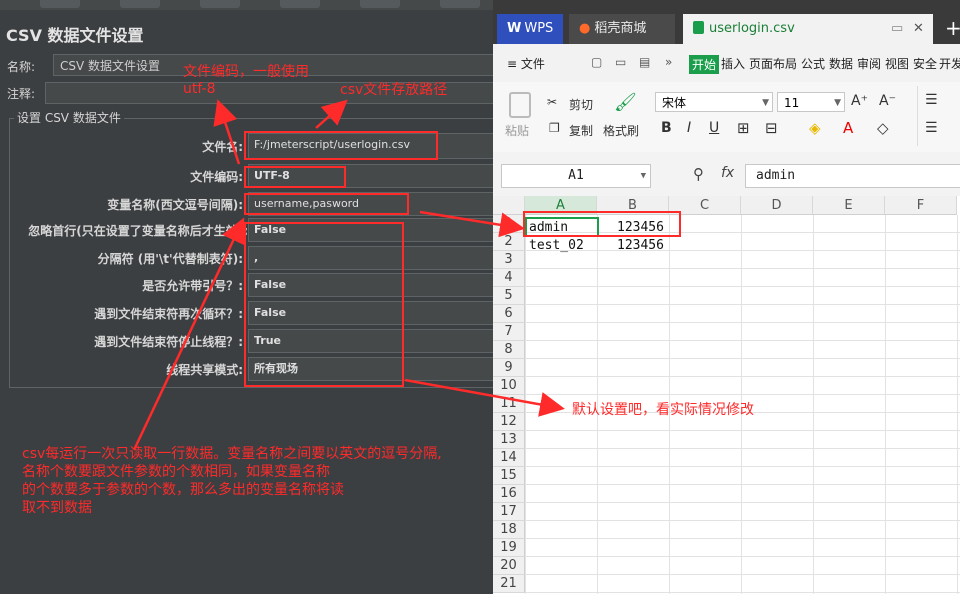  What do you see at coordinates (509, 440) in the screenshot?
I see `row-header: 13` at bounding box center [509, 440].